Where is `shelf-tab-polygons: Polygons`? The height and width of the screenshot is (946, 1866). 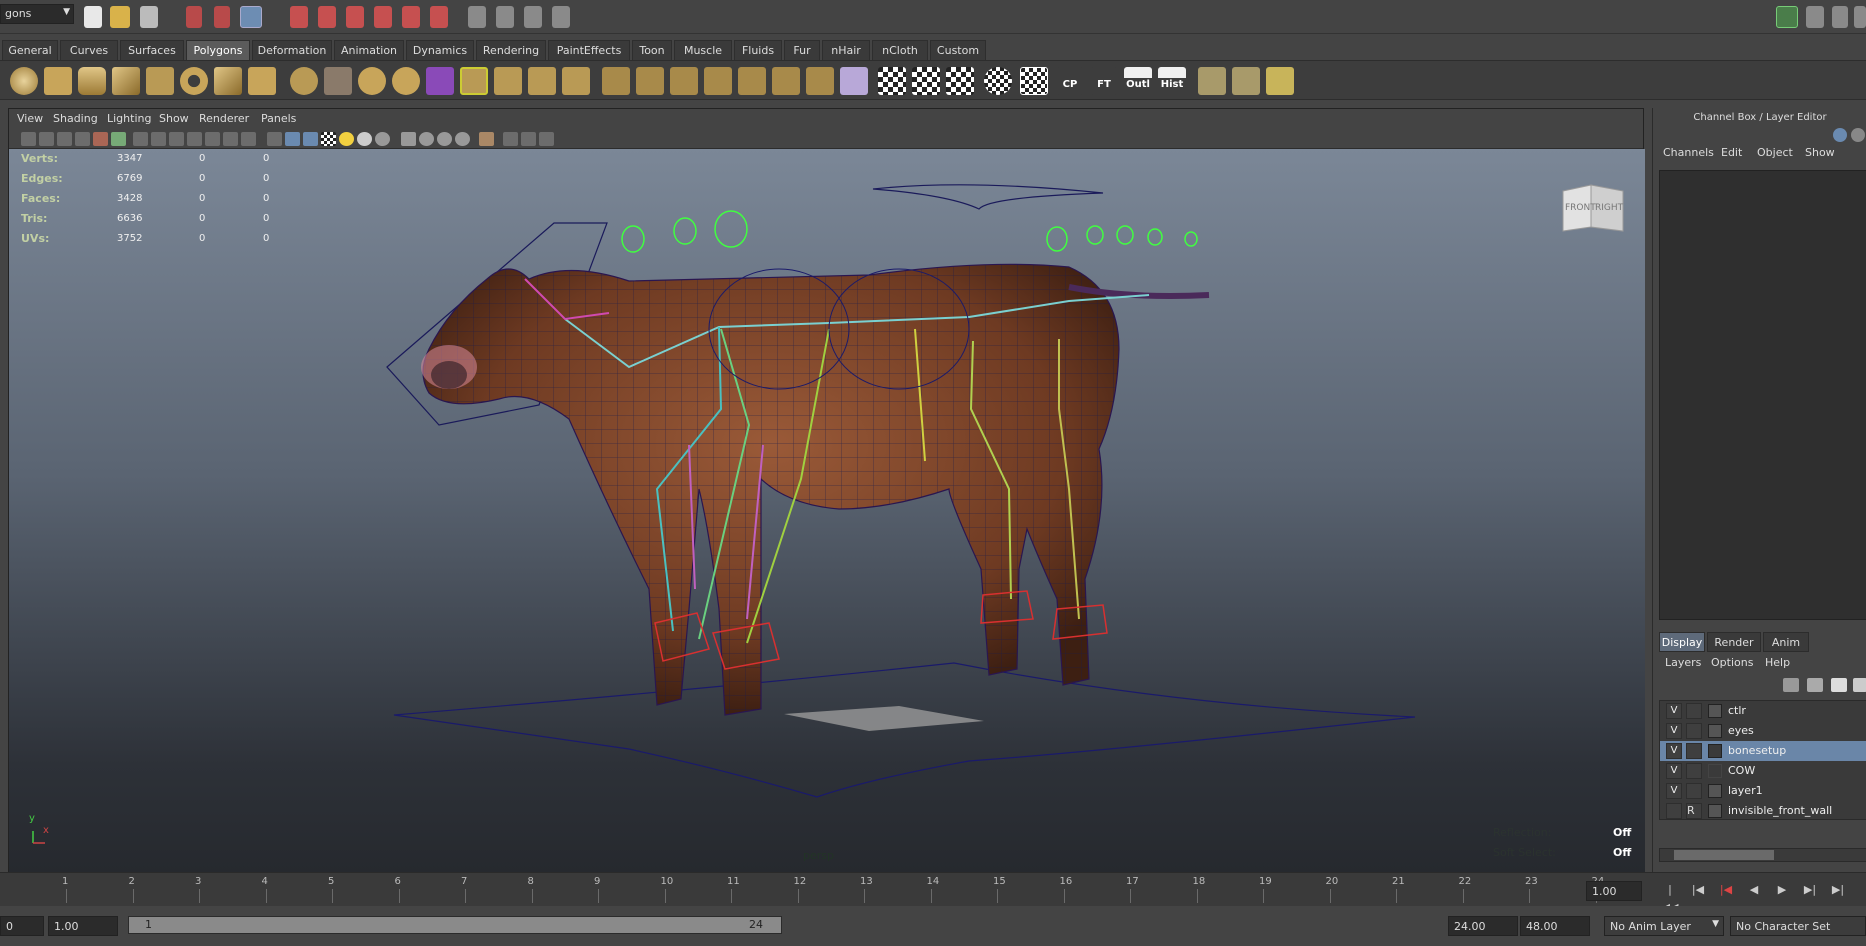 shelf-tab-polygons: Polygons is located at coordinates (218, 50).